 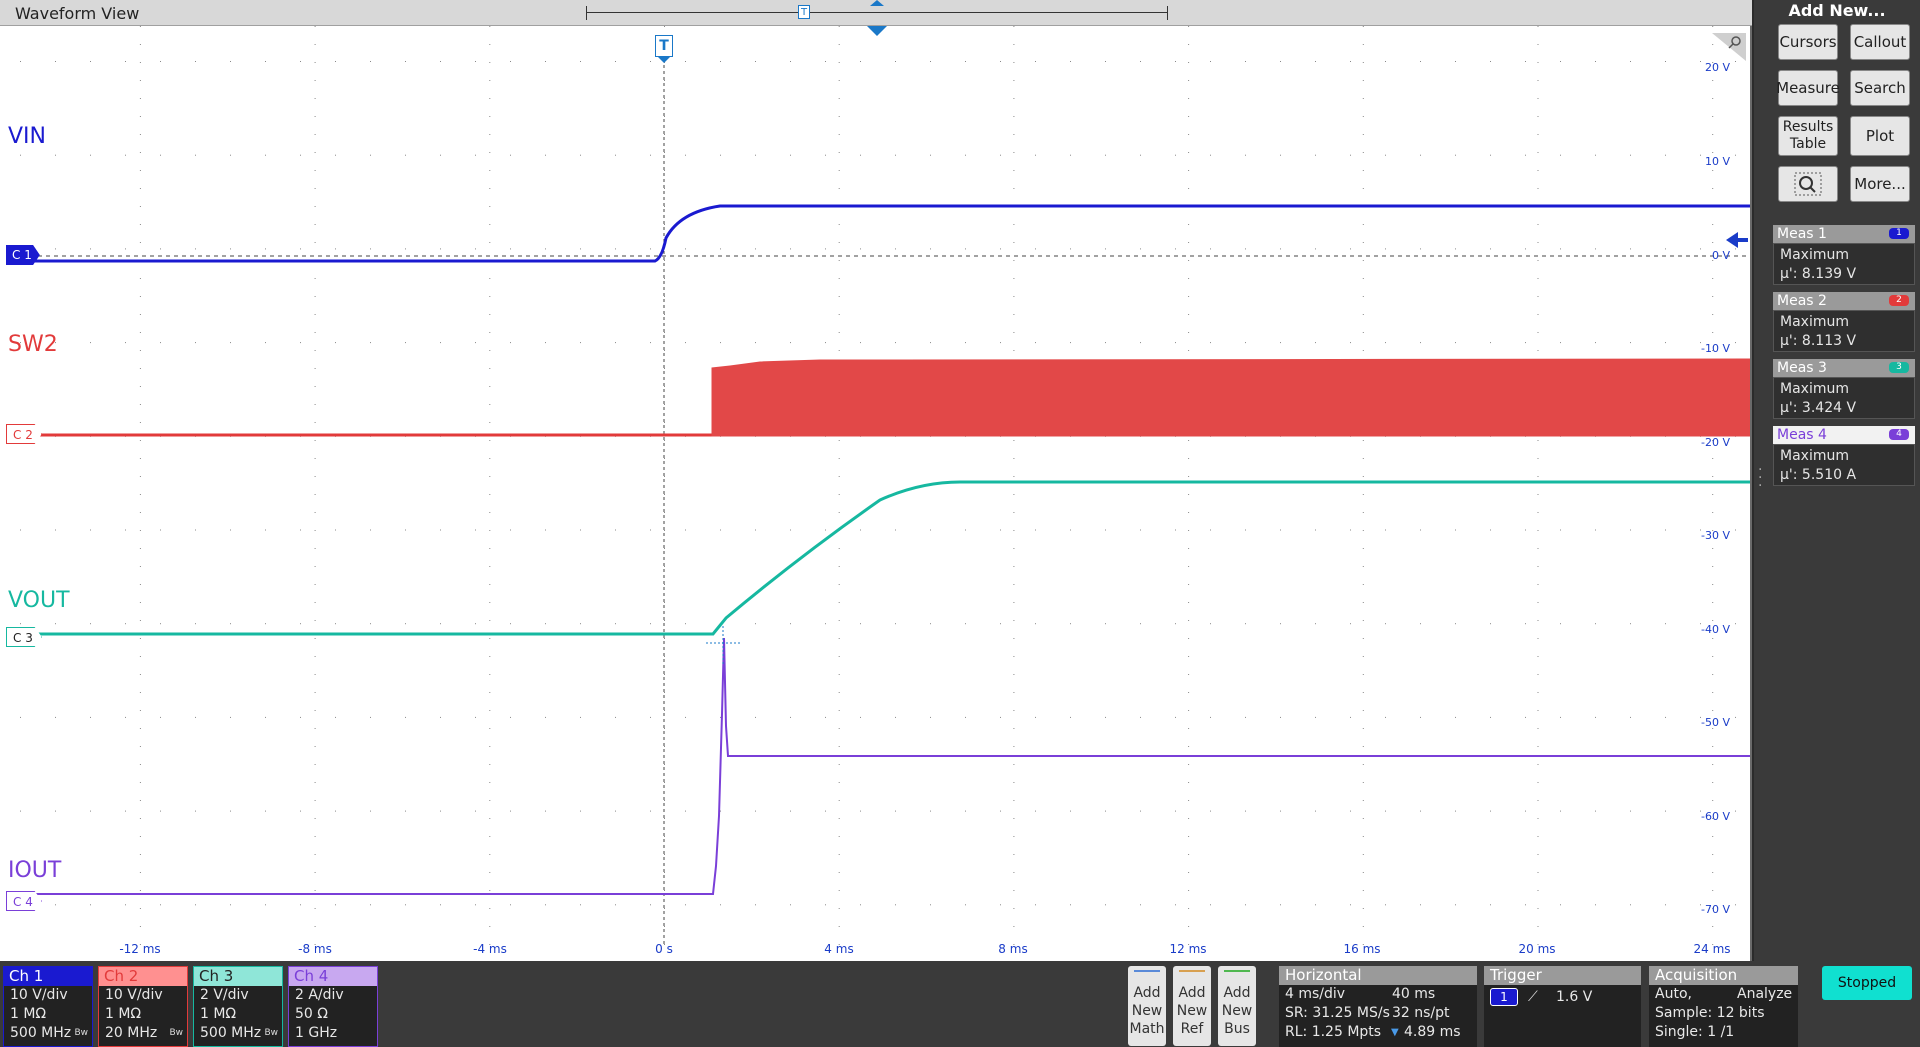 I want to click on channel-3-marker: C 3, so click(x=24, y=637).